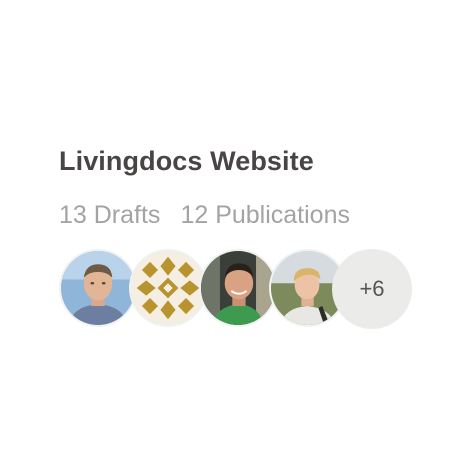 The height and width of the screenshot is (476, 476). I want to click on gold-pattern-logo-icon, so click(168, 288).